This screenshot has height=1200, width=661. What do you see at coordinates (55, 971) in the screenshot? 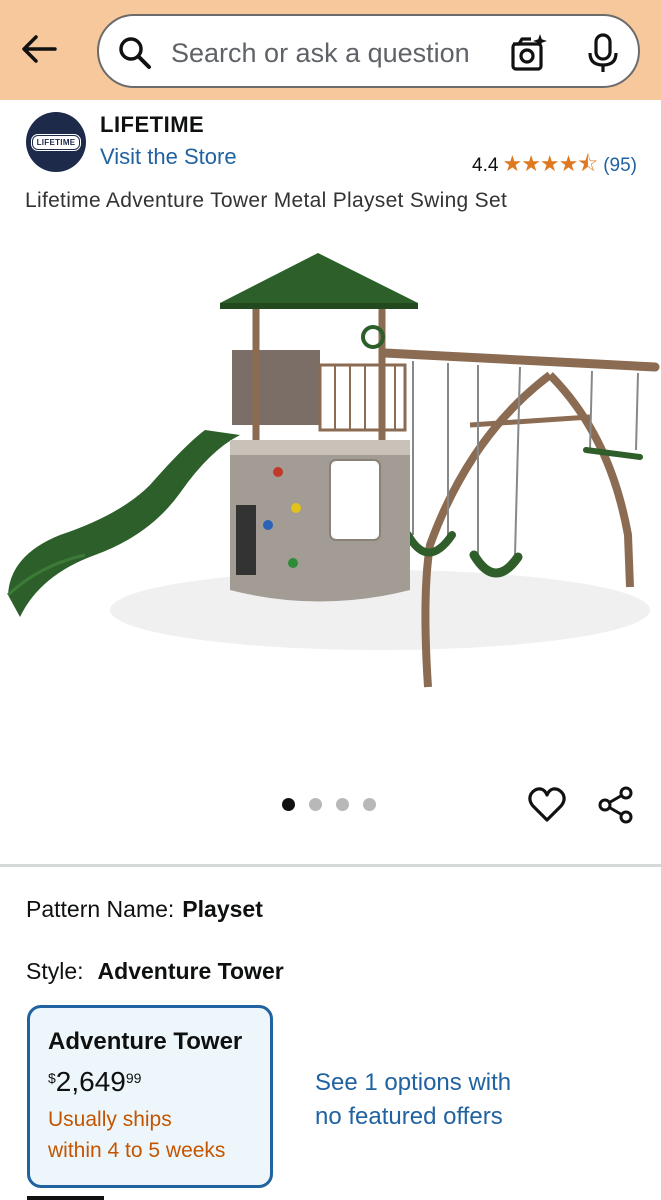
I see `style-label: Style:` at bounding box center [55, 971].